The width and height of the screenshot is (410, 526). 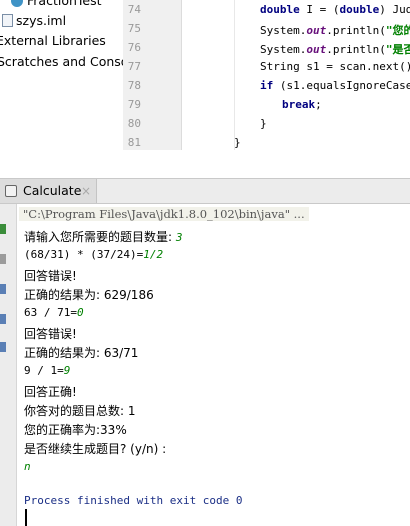 I want to click on line-number: 80, so click(x=134, y=123).